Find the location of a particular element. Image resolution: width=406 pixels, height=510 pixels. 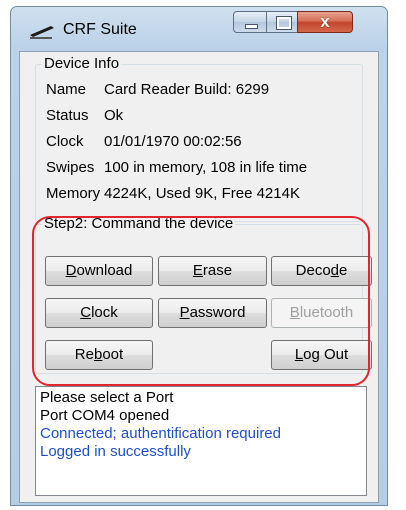

info-row-name: Name Card Reader Build: 6299 is located at coordinates (157, 90).